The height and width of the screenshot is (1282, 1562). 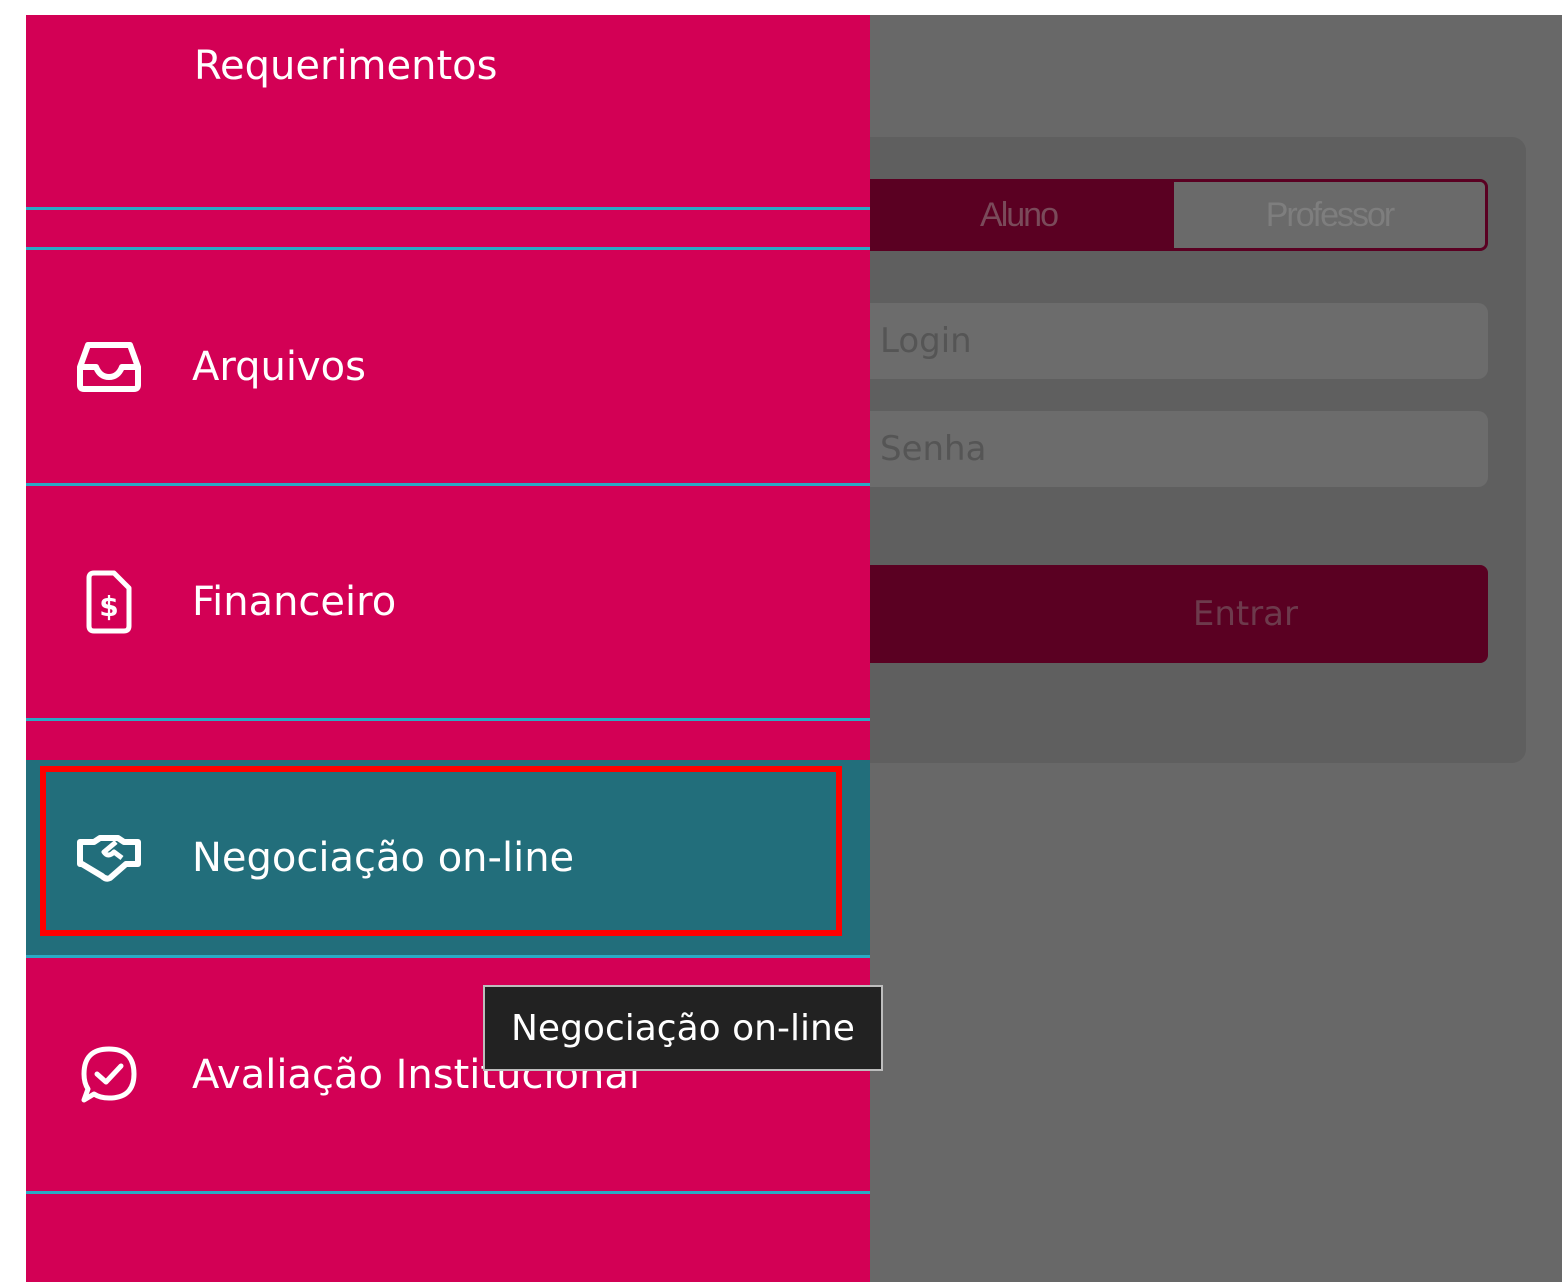 I want to click on menu-item-label: Requerimentos, so click(x=346, y=66).